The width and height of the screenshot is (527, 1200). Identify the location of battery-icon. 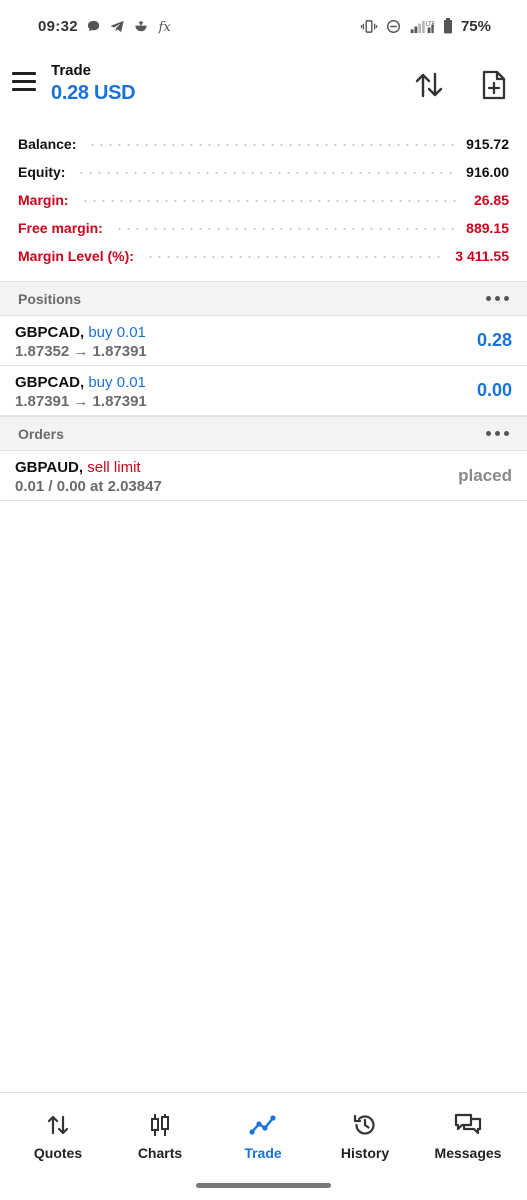
(448, 26).